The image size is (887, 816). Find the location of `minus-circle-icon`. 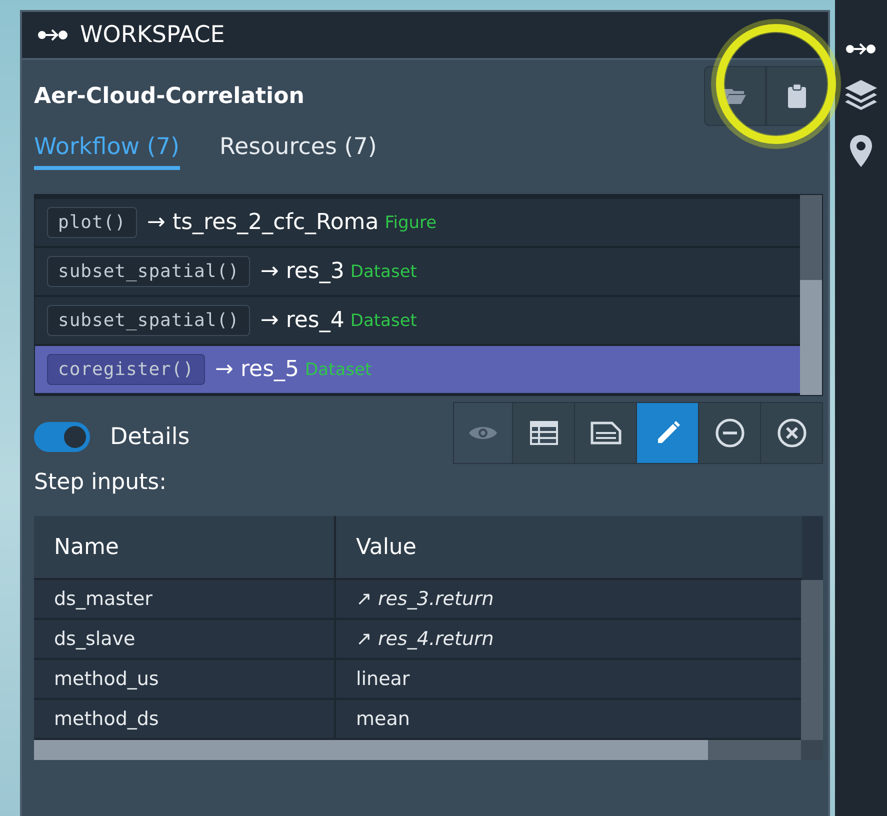

minus-circle-icon is located at coordinates (729, 433).